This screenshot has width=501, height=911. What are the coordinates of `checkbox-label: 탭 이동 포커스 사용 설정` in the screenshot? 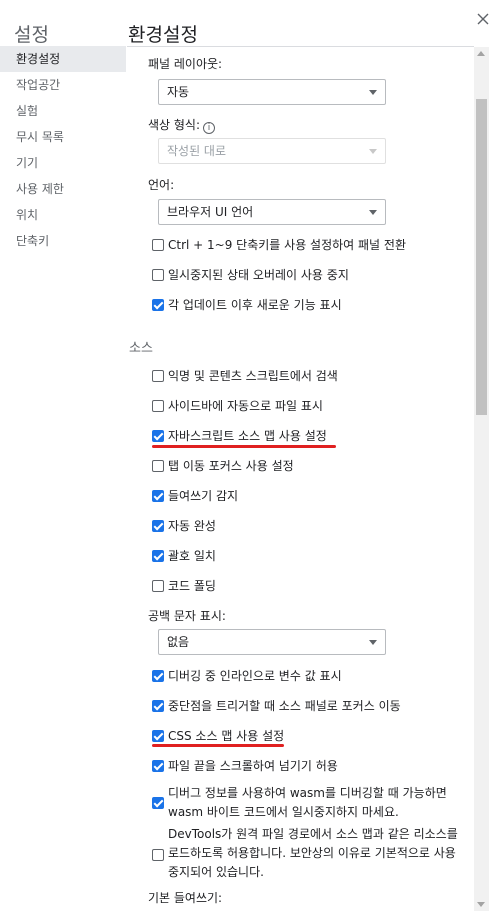 It's located at (231, 466).